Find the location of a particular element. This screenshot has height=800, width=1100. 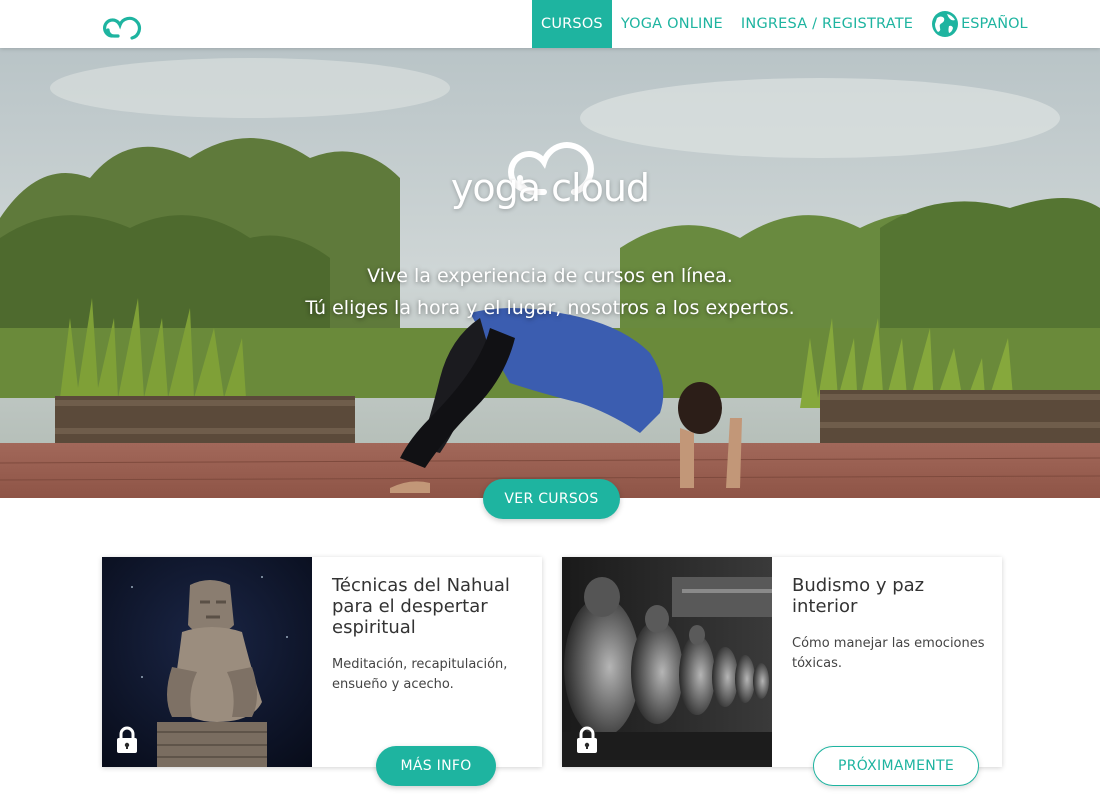

proximamente-button: PRÓXIMAMENTE is located at coordinates (896, 766).